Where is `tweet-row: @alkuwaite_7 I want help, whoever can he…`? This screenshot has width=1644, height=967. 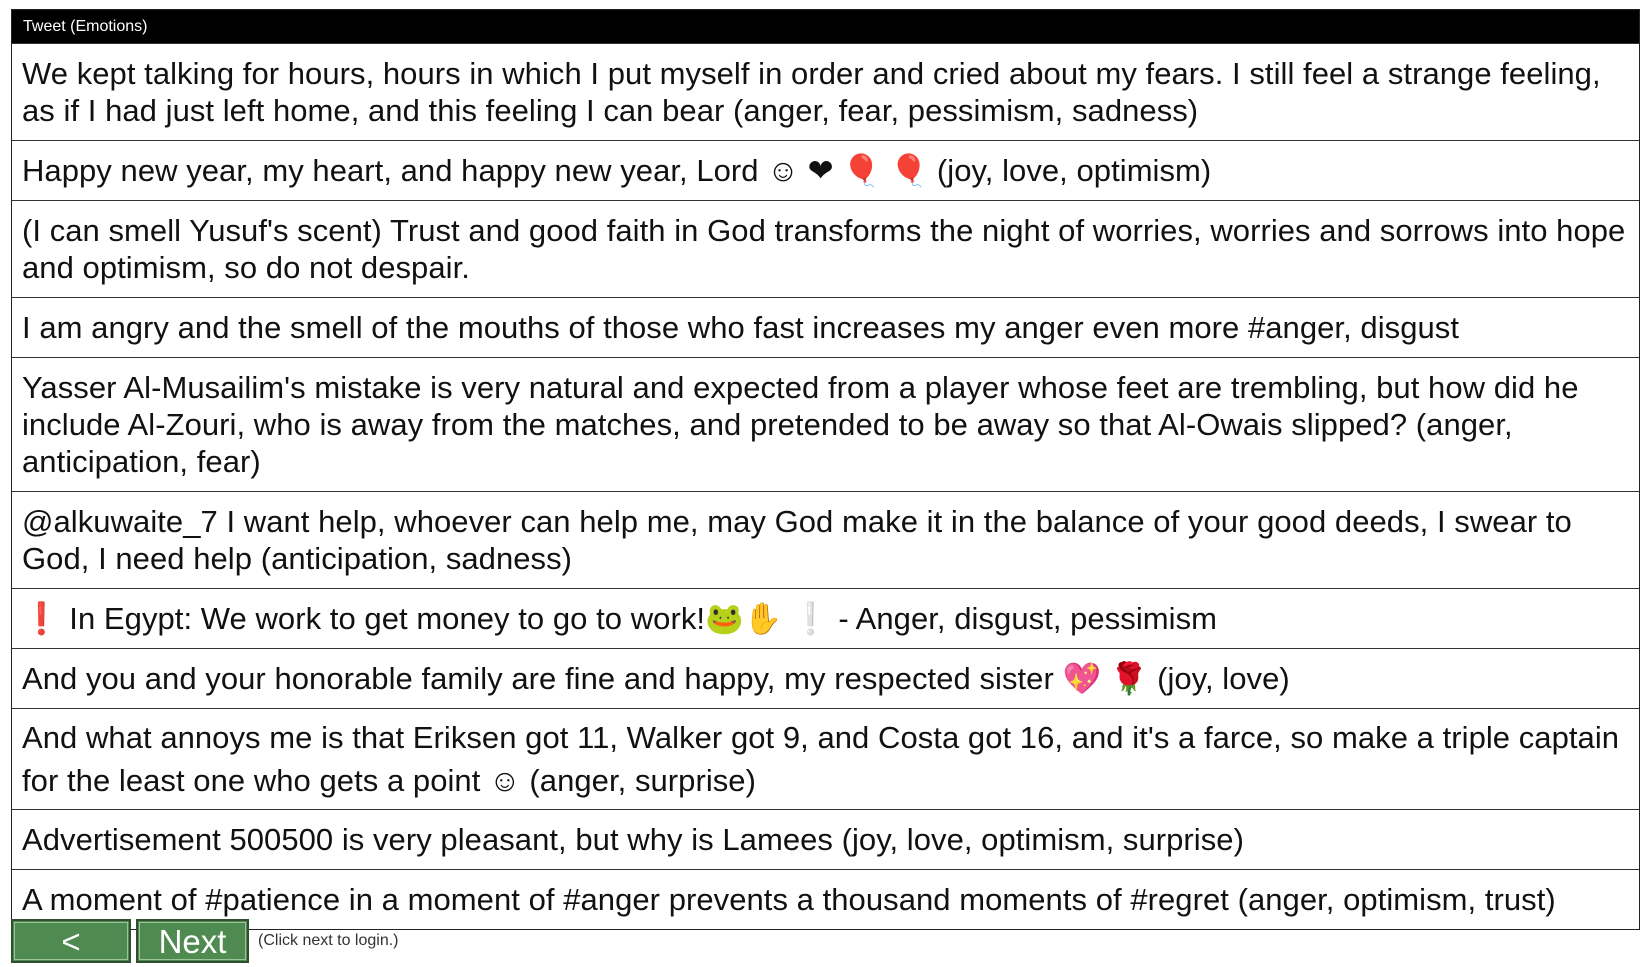 tweet-row: @alkuwaite_7 I want help, whoever can he… is located at coordinates (825, 539).